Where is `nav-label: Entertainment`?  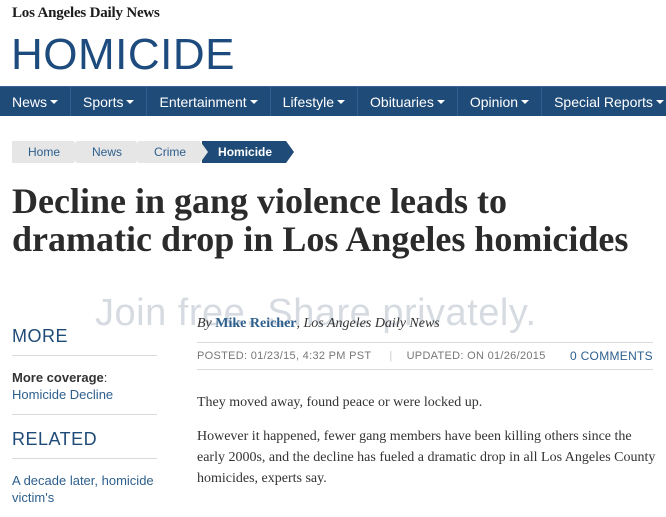
nav-label: Entertainment is located at coordinates (203, 101).